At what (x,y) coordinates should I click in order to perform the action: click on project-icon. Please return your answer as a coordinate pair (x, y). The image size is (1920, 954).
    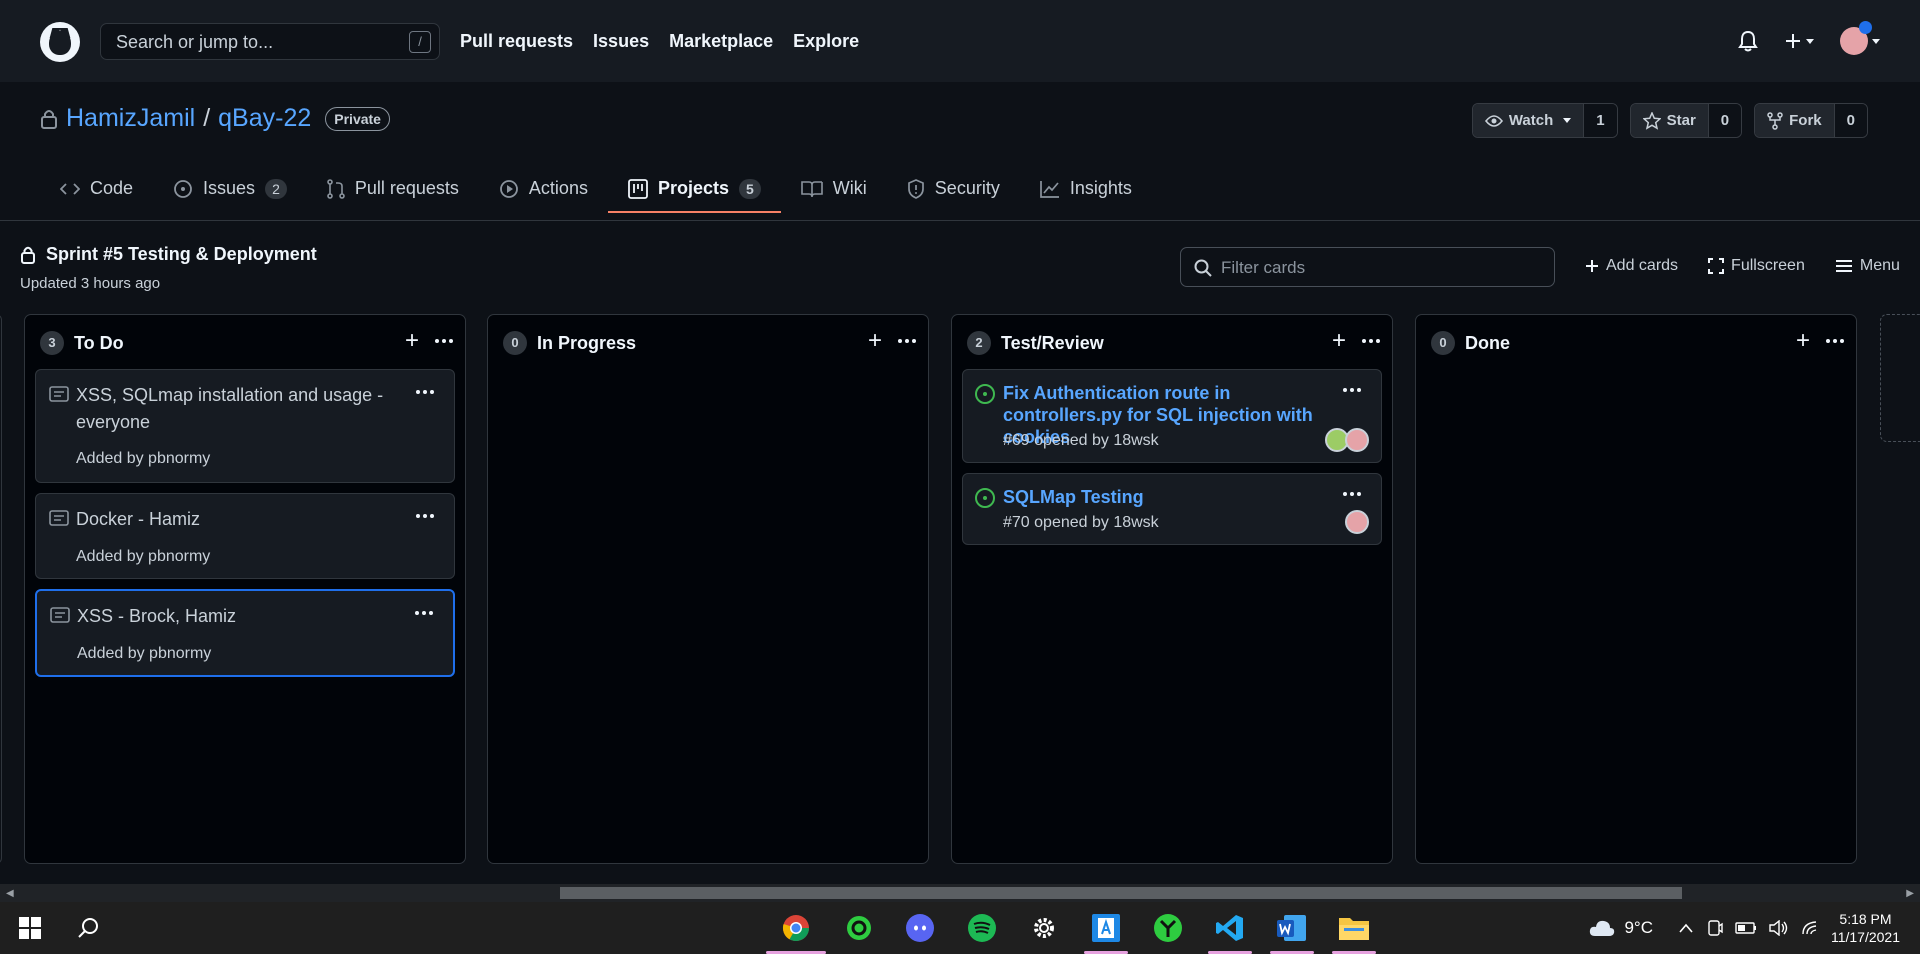
    Looking at the image, I should click on (638, 188).